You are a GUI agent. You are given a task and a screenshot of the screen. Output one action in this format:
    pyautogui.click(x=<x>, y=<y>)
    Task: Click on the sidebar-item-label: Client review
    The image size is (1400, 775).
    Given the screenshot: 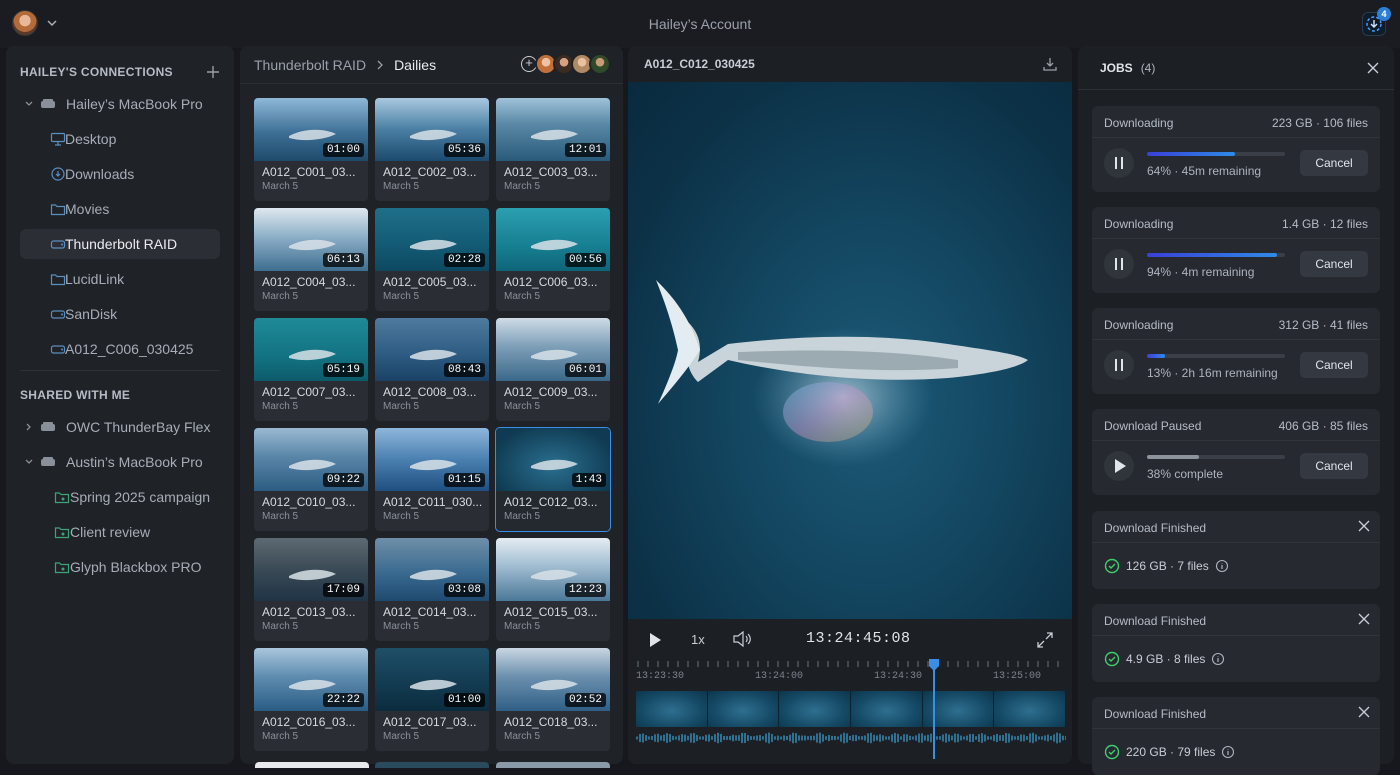 What is the action you would take?
    pyautogui.click(x=110, y=532)
    